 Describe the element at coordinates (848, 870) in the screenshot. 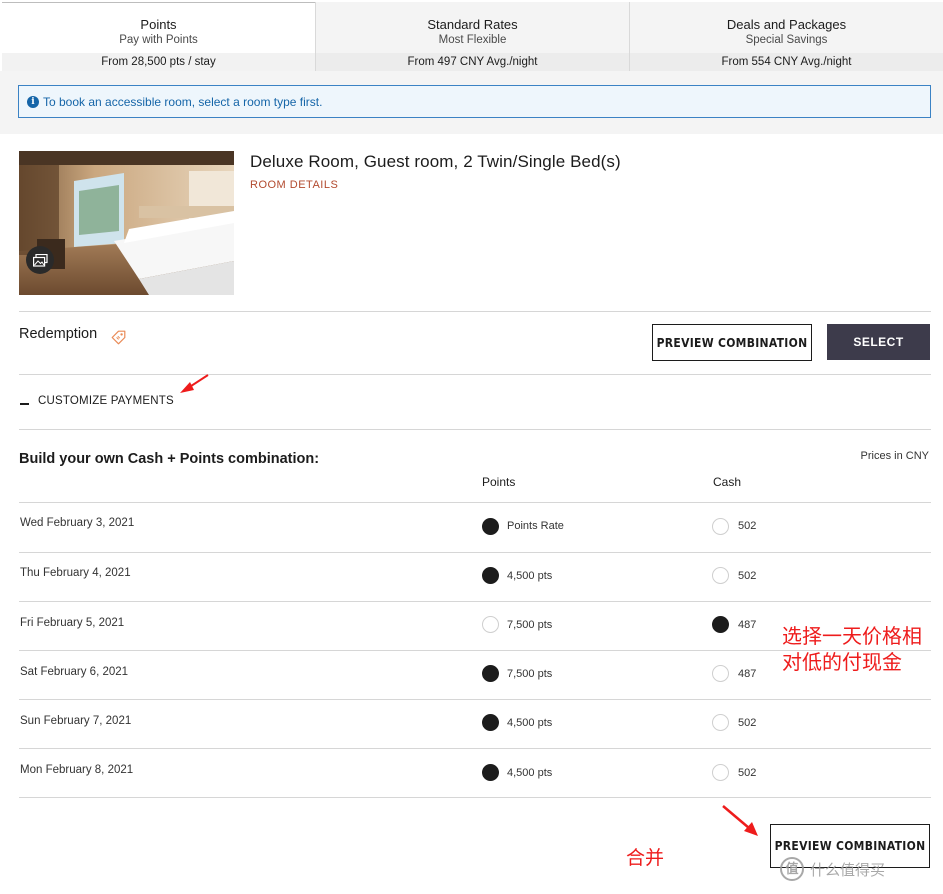

I see `watermark-text: 什么值得买` at that location.